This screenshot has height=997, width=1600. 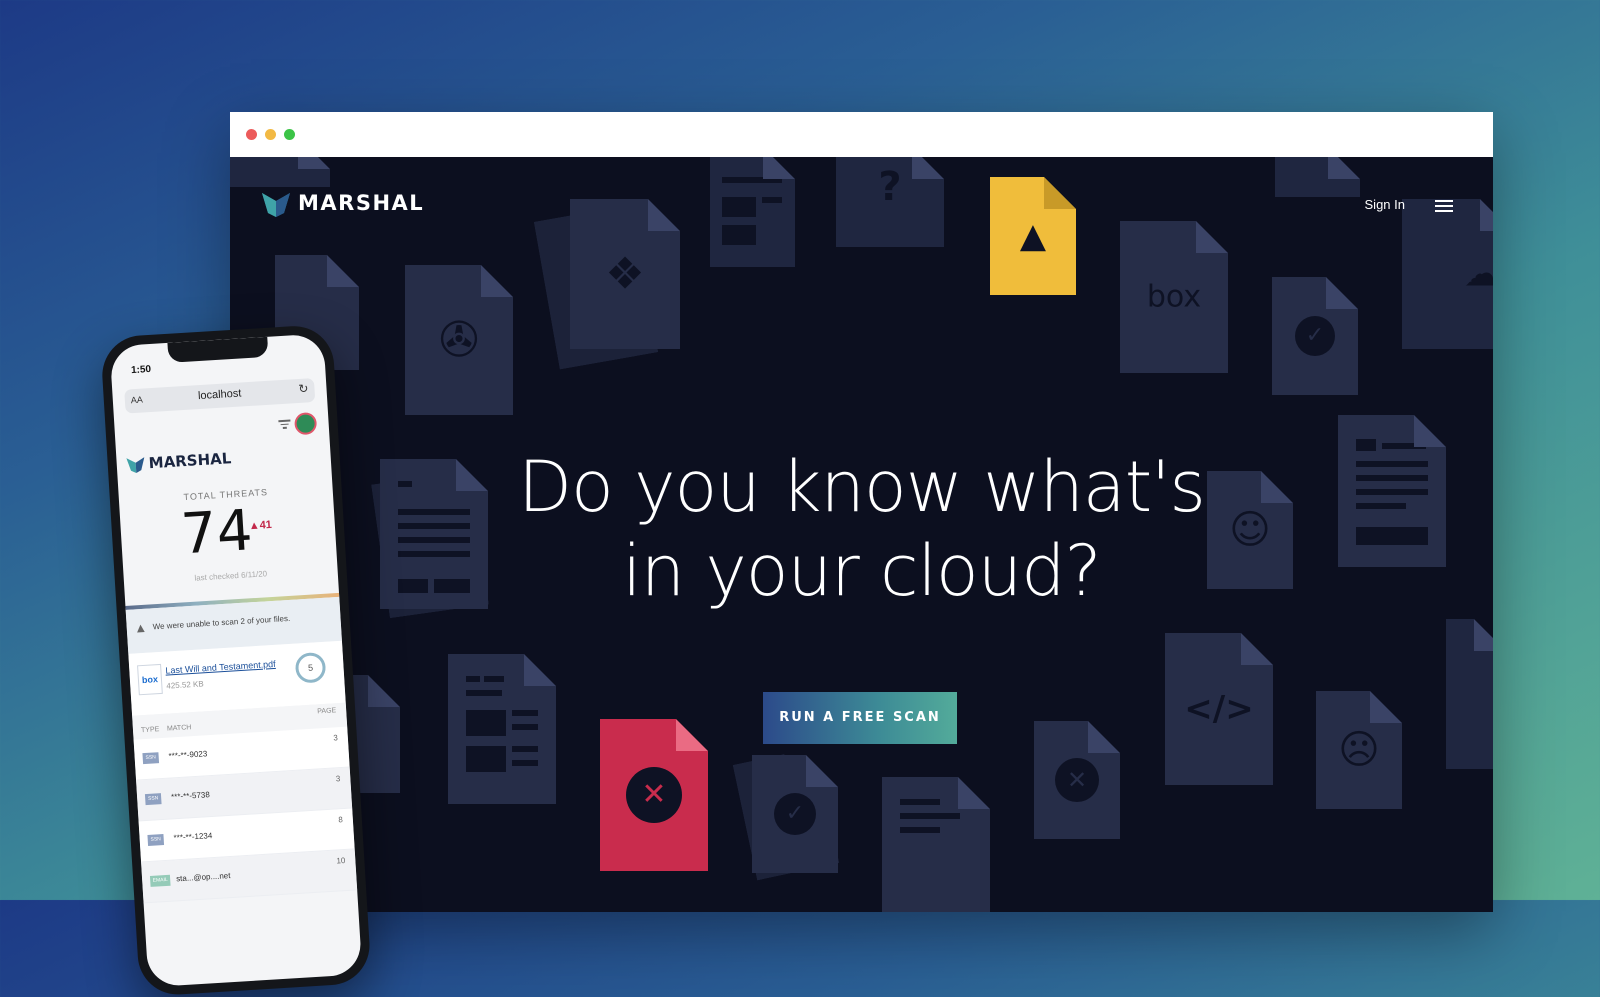 I want to click on total-threats-value: 74, so click(x=217, y=533).